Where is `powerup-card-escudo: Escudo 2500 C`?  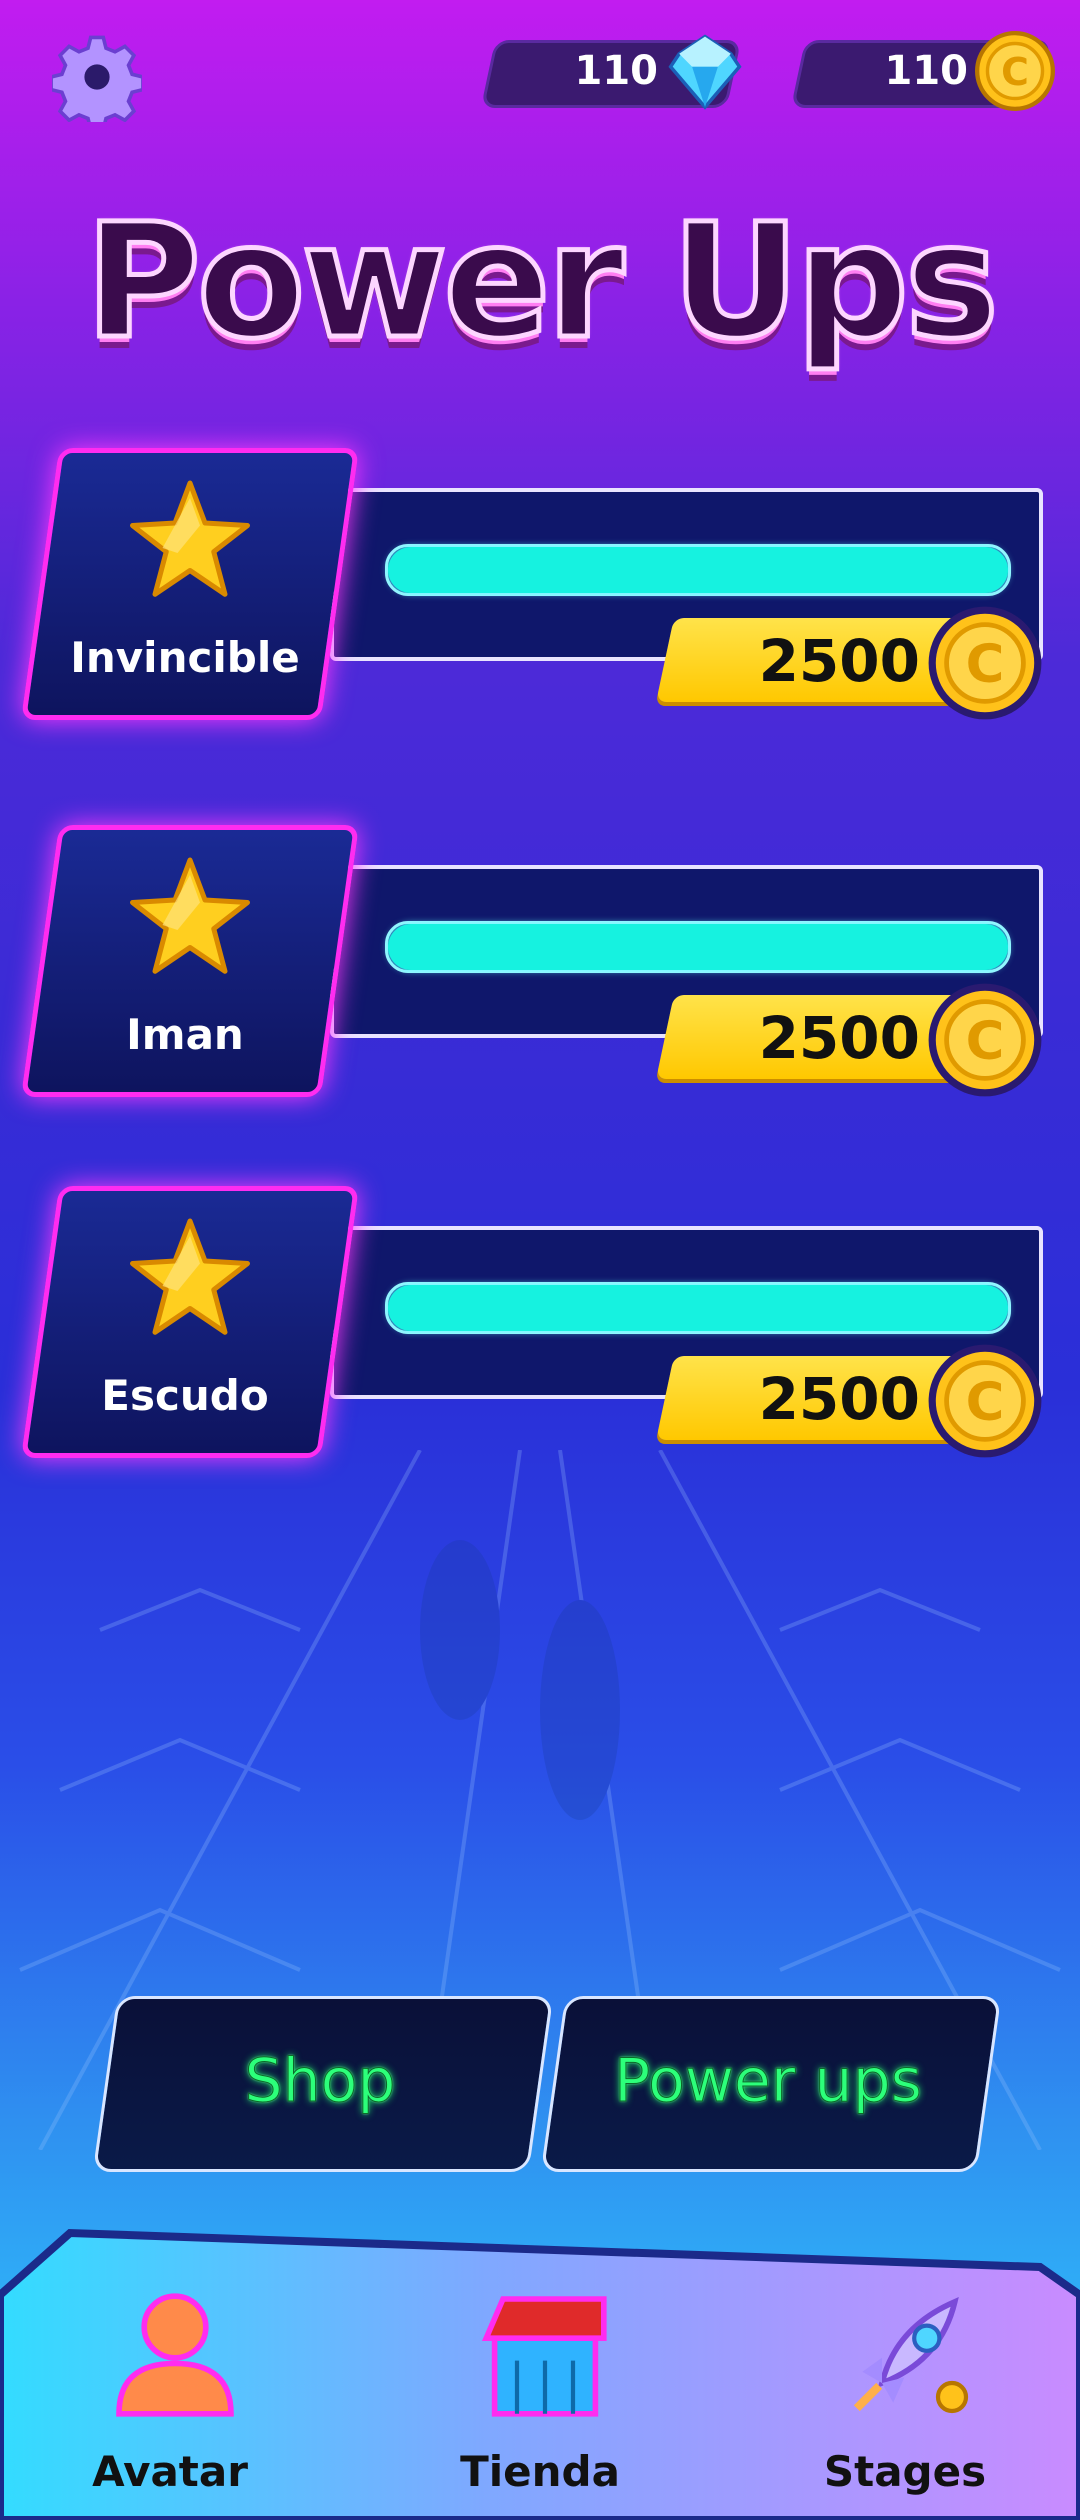 powerup-card-escudo: Escudo 2500 C is located at coordinates (540, 1326).